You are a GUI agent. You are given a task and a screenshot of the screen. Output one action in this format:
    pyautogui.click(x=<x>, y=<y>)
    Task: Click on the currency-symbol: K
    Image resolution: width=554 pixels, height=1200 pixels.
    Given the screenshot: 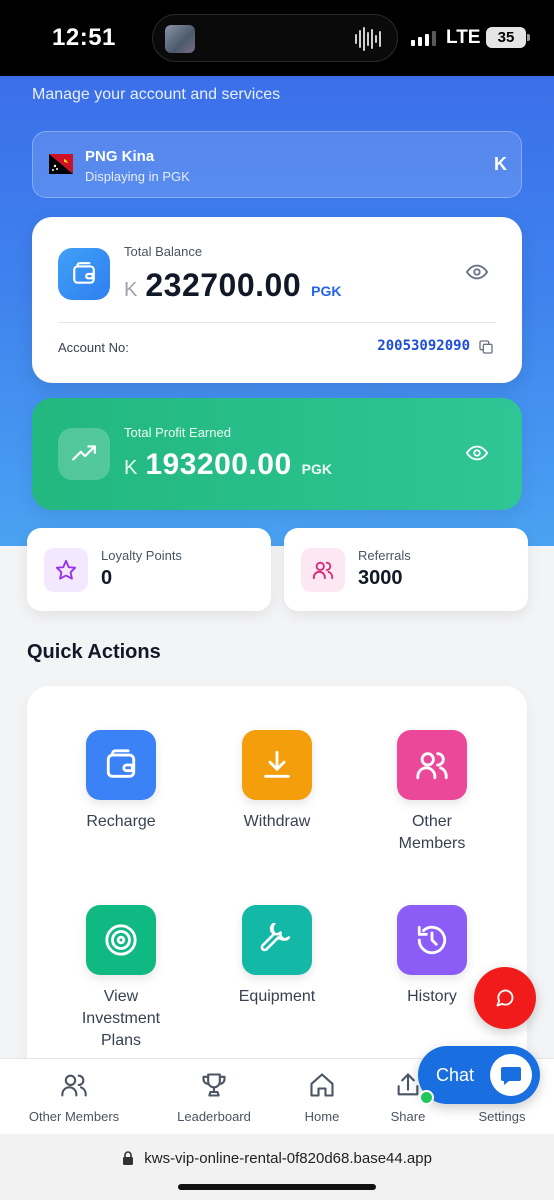 What is the action you would take?
    pyautogui.click(x=500, y=164)
    